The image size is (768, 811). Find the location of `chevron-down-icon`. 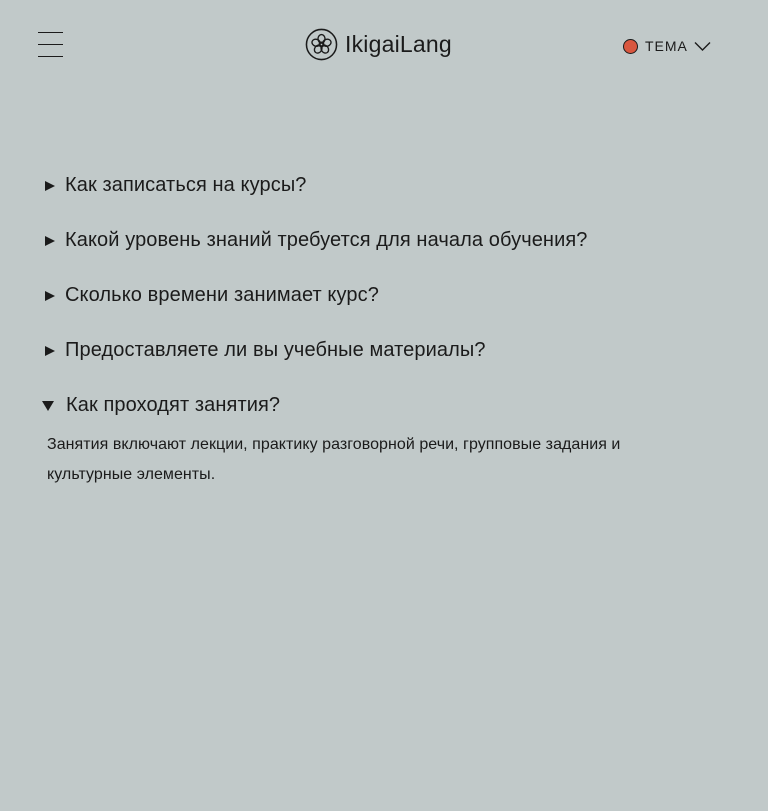

chevron-down-icon is located at coordinates (702, 46).